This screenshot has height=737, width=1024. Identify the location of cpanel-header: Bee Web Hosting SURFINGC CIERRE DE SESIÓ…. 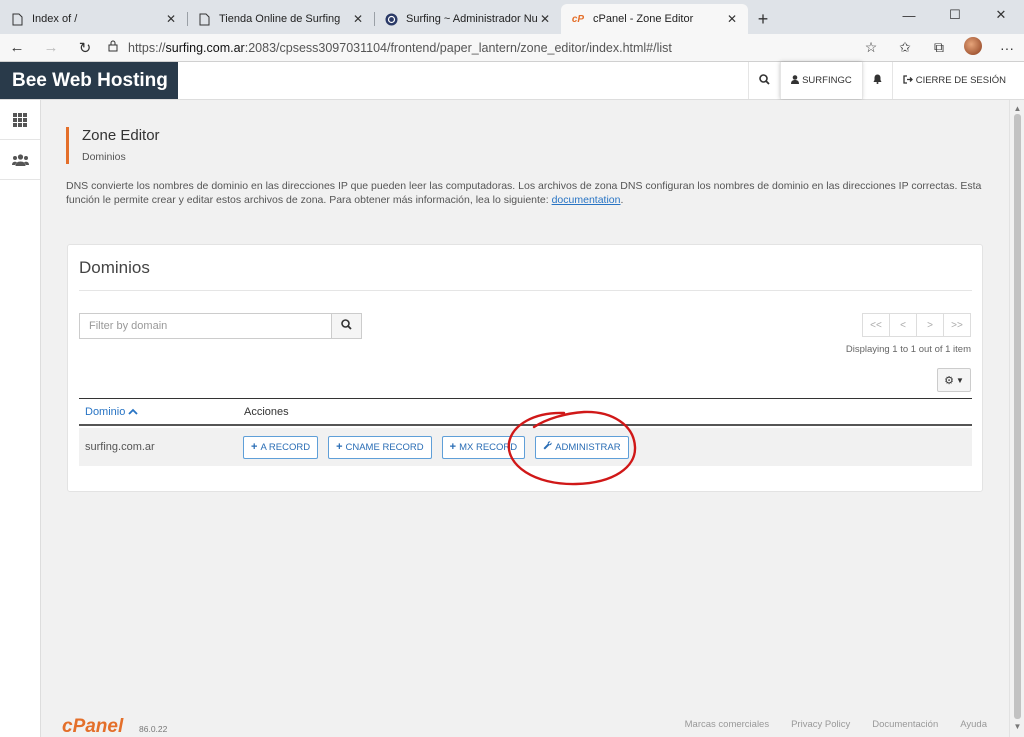
(512, 81).